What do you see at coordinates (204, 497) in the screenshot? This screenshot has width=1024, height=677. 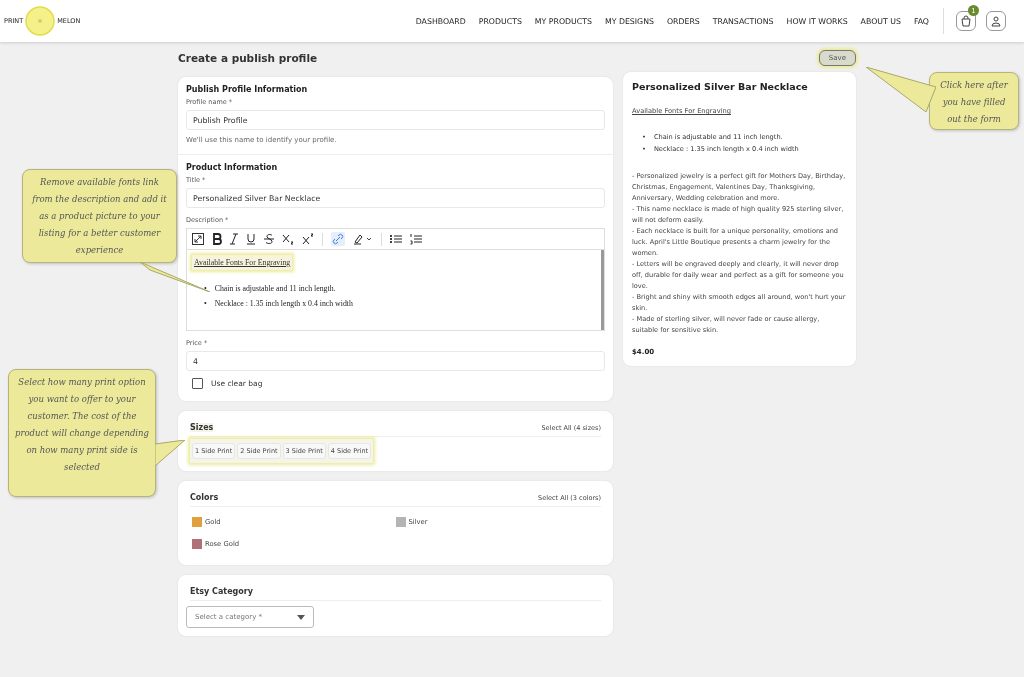 I see `section-heading: Colors` at bounding box center [204, 497].